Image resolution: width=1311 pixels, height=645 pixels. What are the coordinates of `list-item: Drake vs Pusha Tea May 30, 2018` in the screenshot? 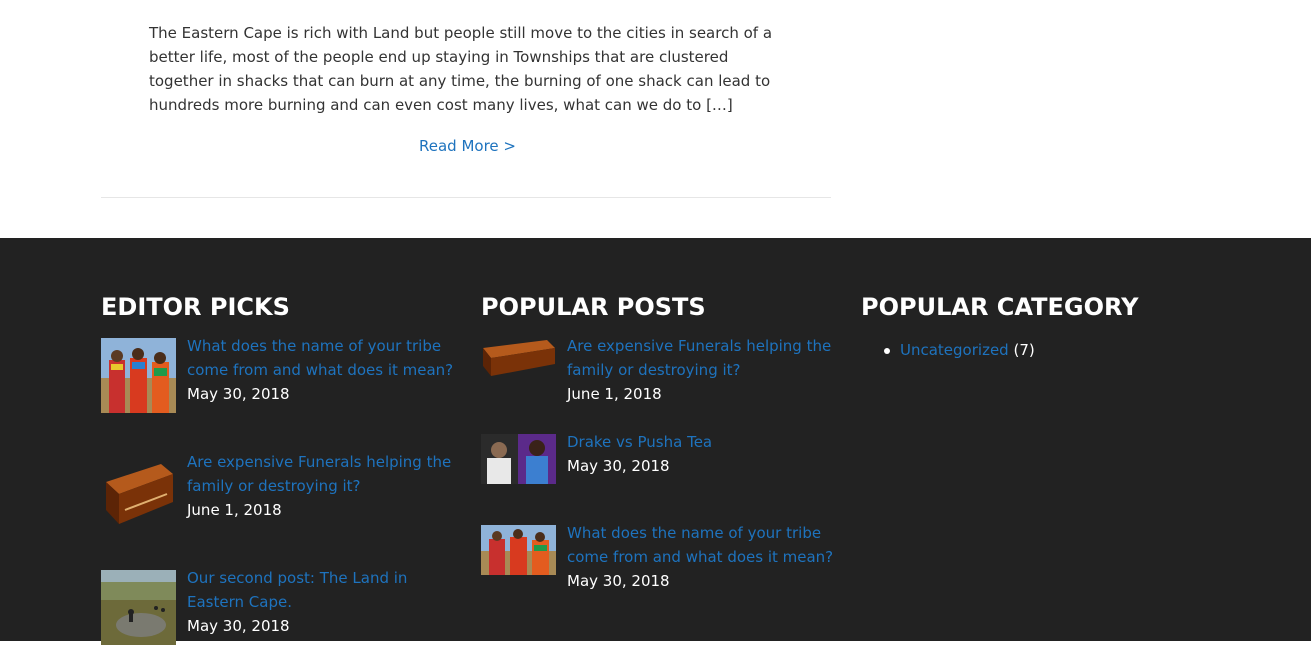 It's located at (661, 463).